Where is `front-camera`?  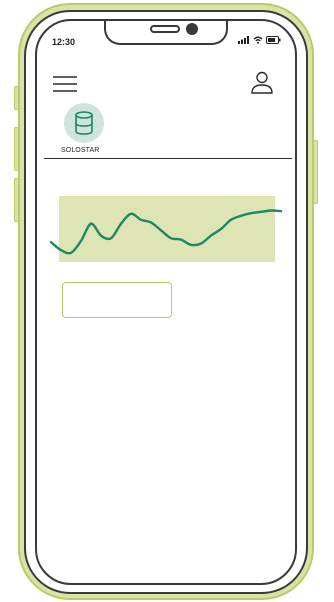 front-camera is located at coordinates (192, 29).